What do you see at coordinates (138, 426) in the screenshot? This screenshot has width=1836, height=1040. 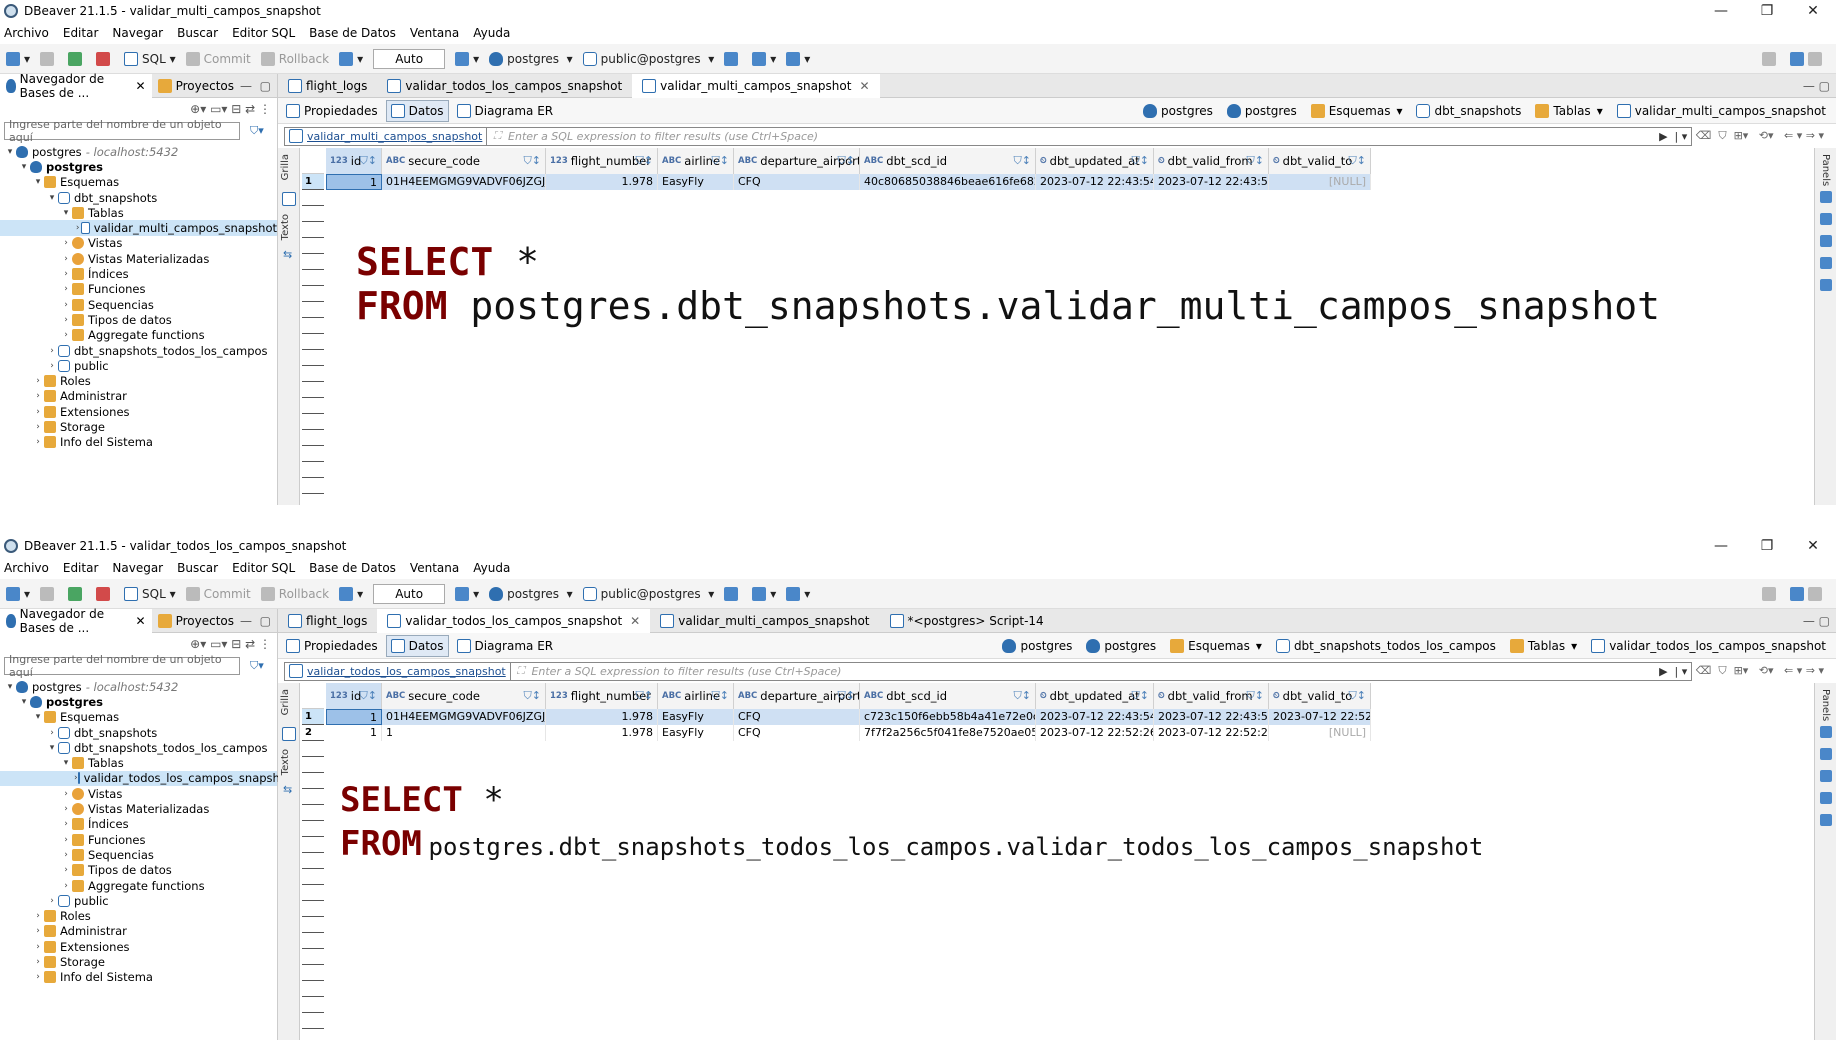 I see `tree-node: › Storage` at bounding box center [138, 426].